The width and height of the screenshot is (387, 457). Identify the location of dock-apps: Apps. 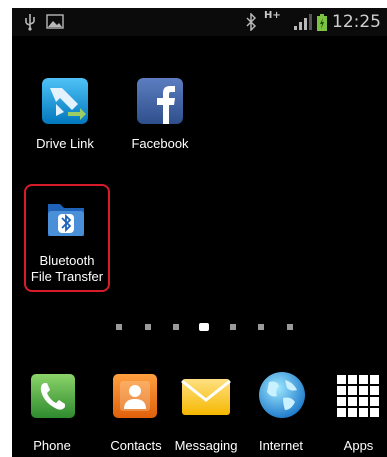
(358, 412).